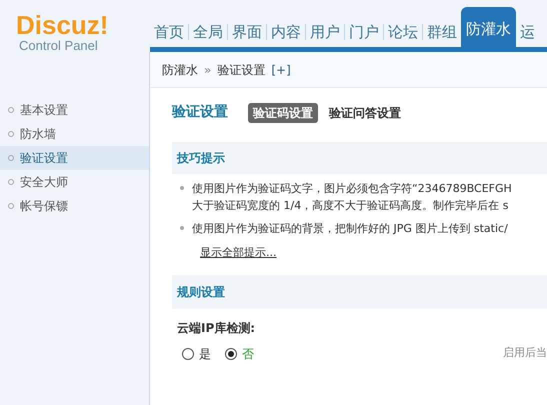 This screenshot has width=547, height=405. I want to click on nav-tab: 论坛, so click(403, 32).